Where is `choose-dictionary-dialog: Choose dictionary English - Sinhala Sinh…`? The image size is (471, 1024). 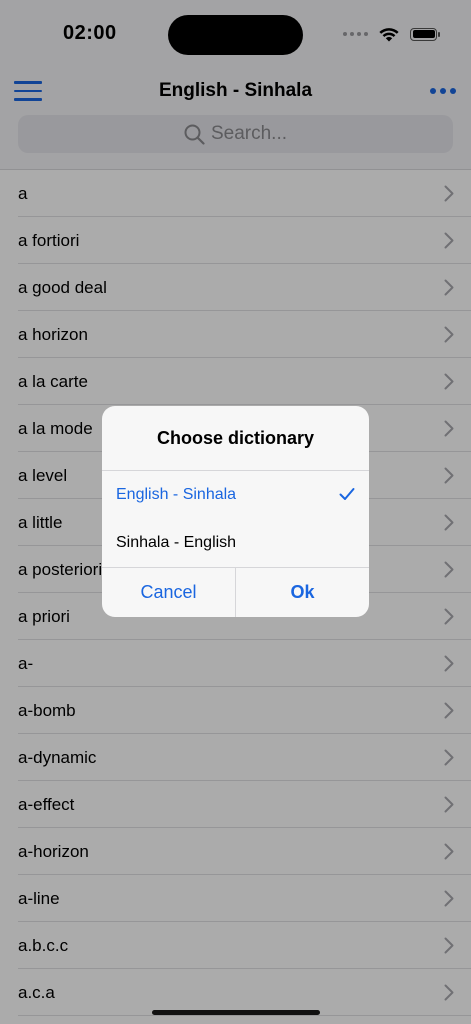
choose-dictionary-dialog: Choose dictionary English - Sinhala Sinh… is located at coordinates (235, 511).